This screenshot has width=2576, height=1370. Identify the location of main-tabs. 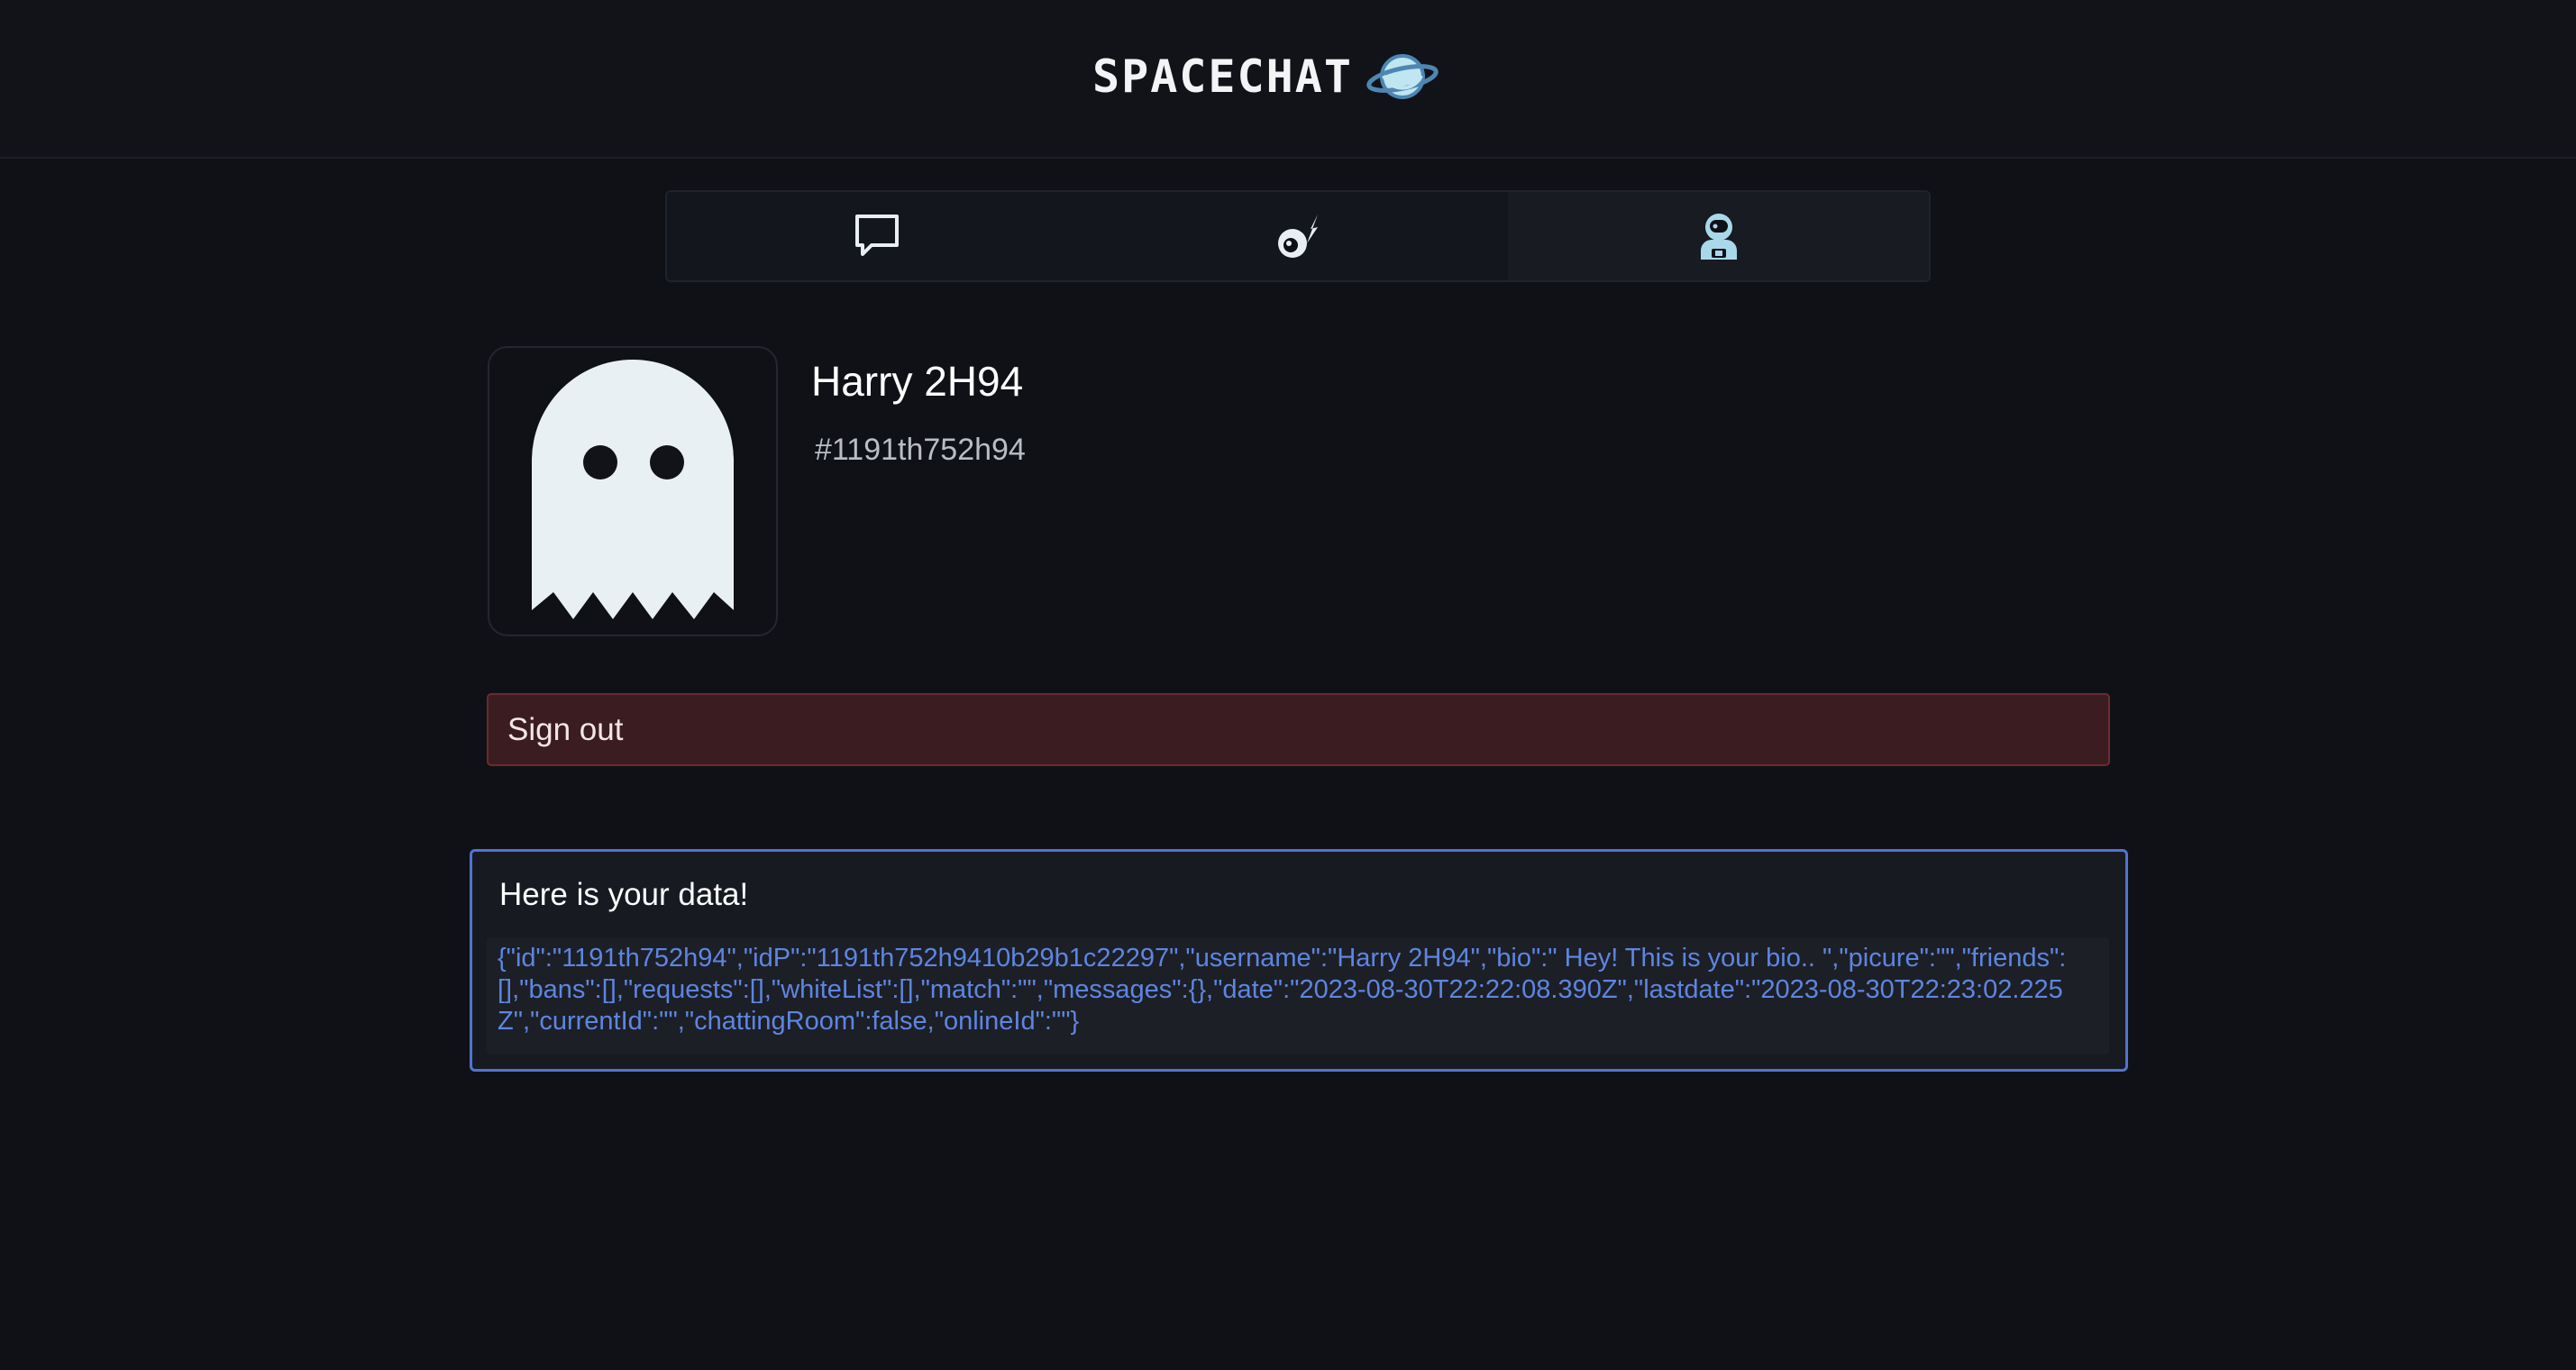
(1298, 236).